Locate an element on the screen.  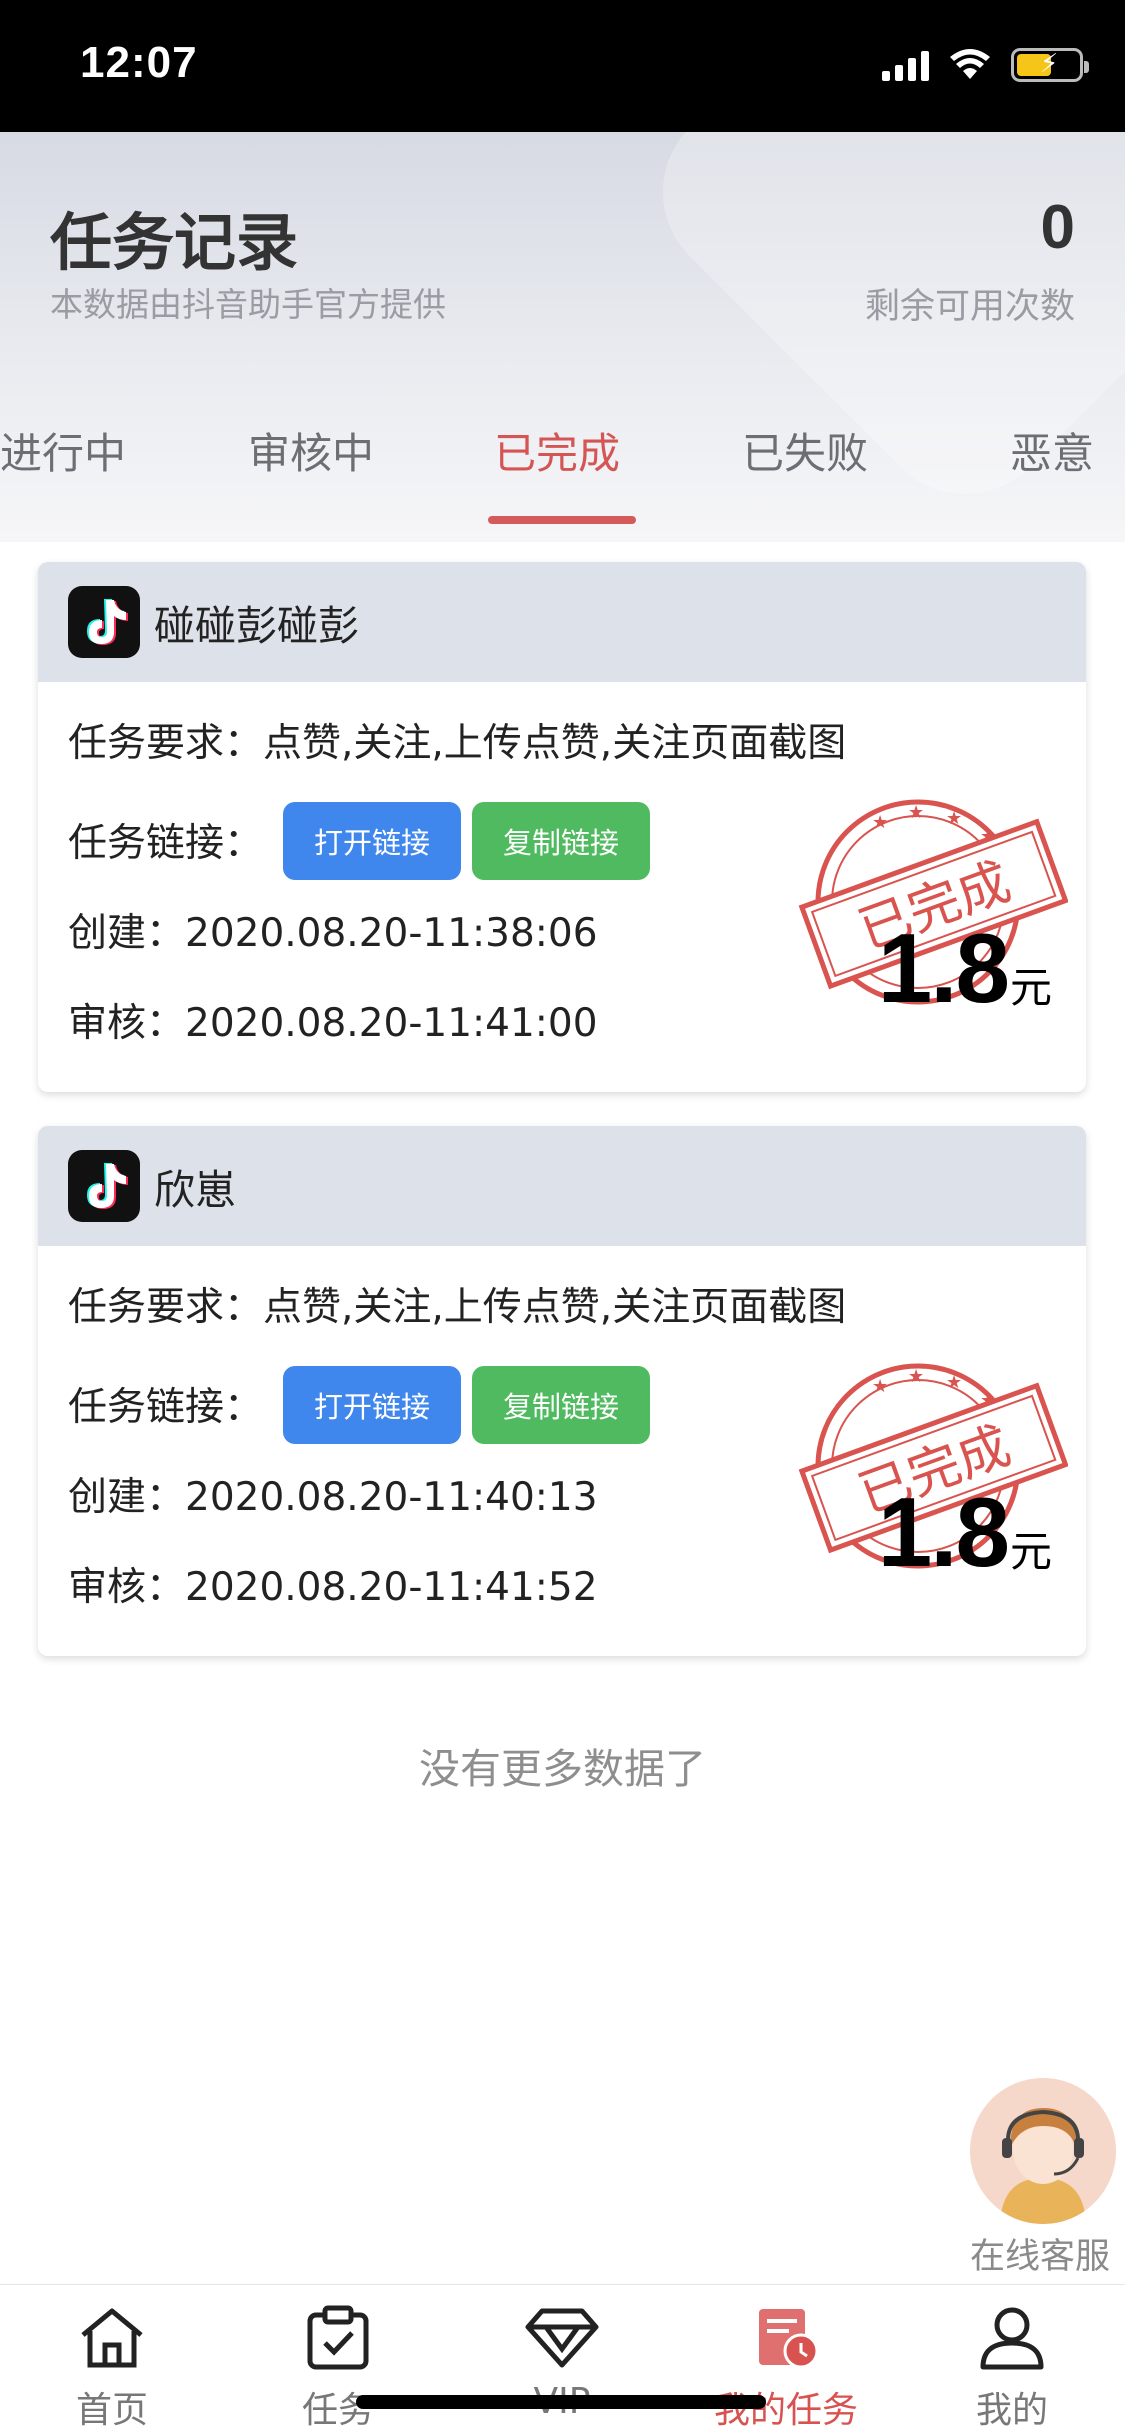
home-icon is located at coordinates (112, 2338).